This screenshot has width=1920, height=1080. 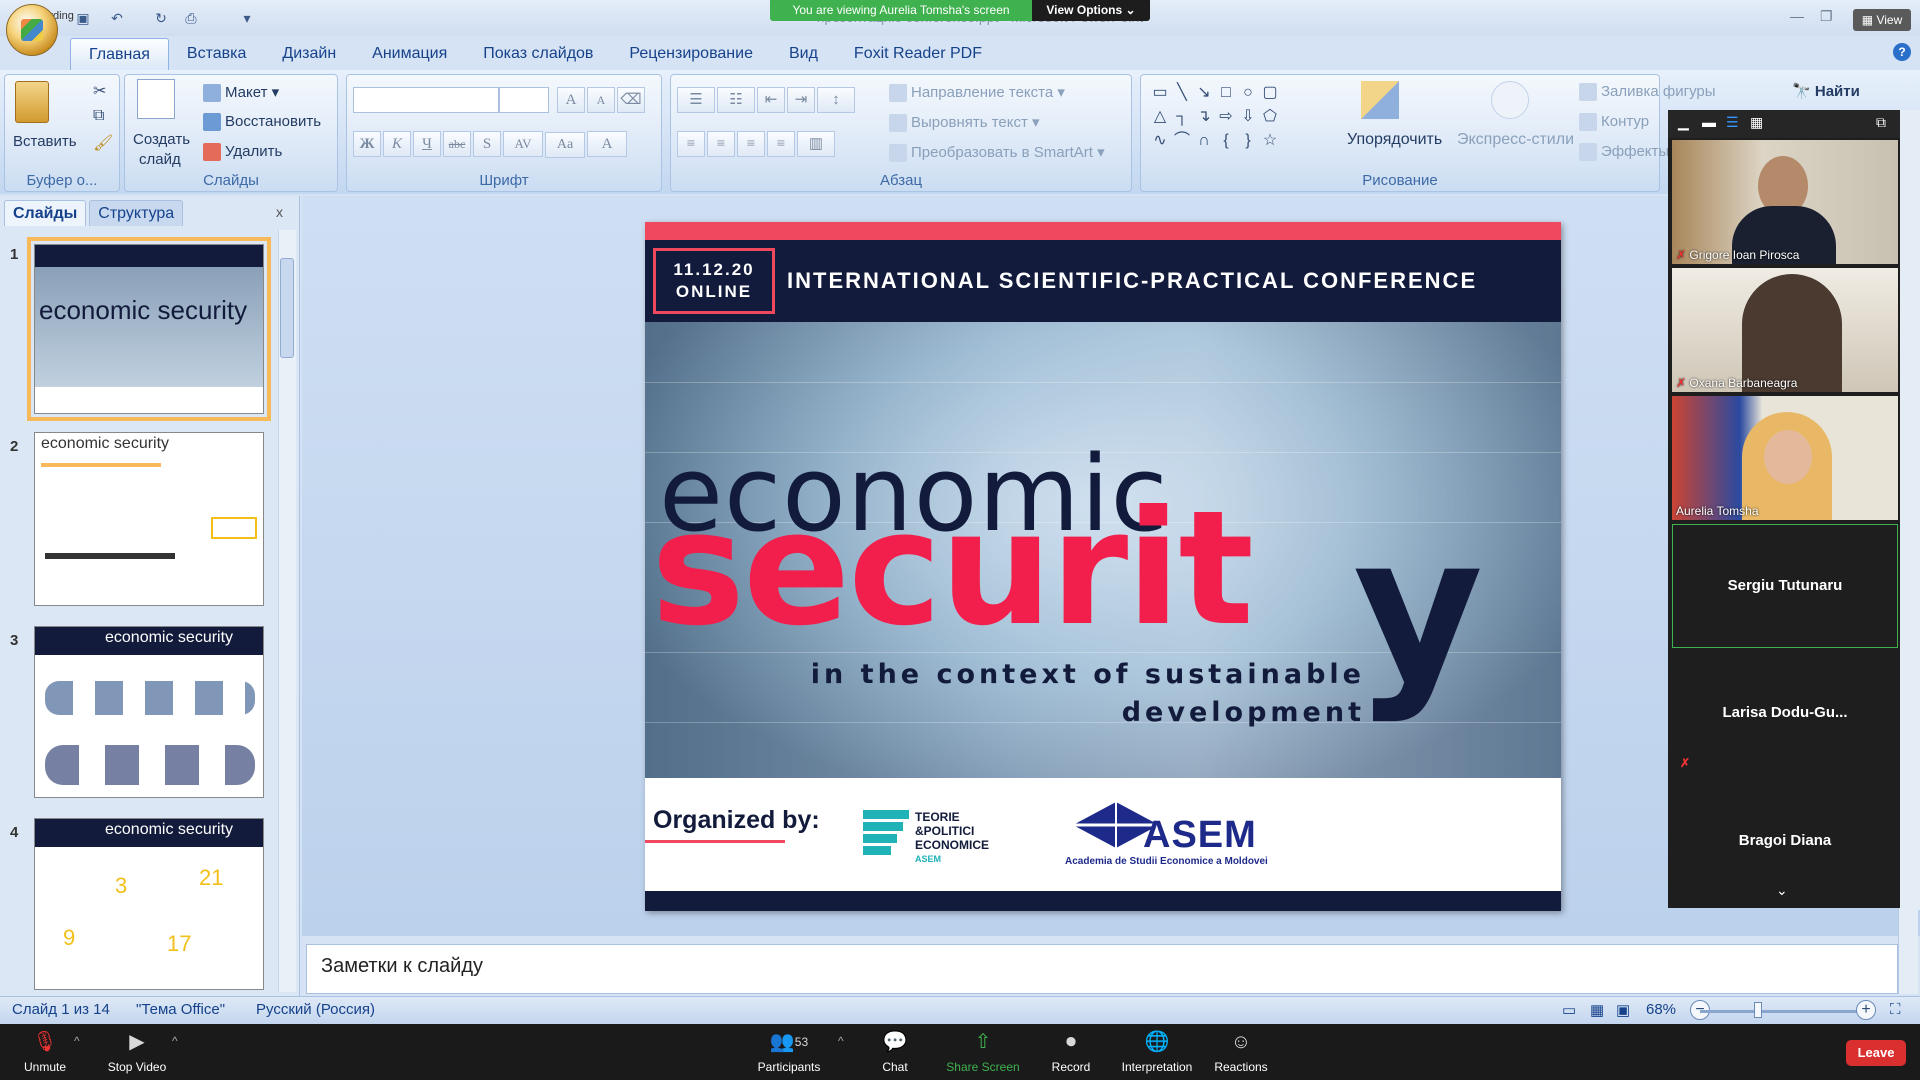 I want to click on align-left-icon: ≡, so click(x=691, y=144).